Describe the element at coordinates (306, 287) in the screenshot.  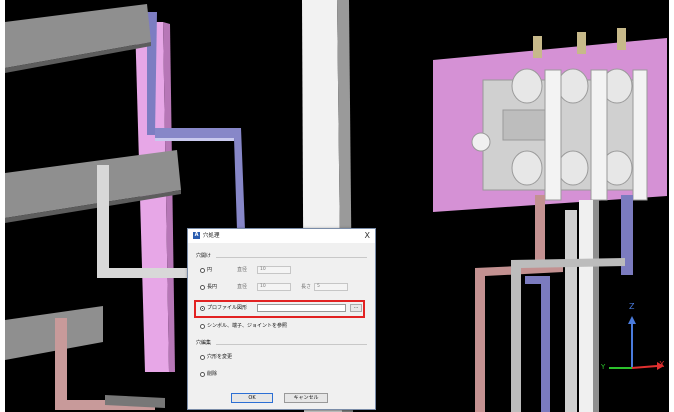
I see `oval-length-label: 長さ` at that location.